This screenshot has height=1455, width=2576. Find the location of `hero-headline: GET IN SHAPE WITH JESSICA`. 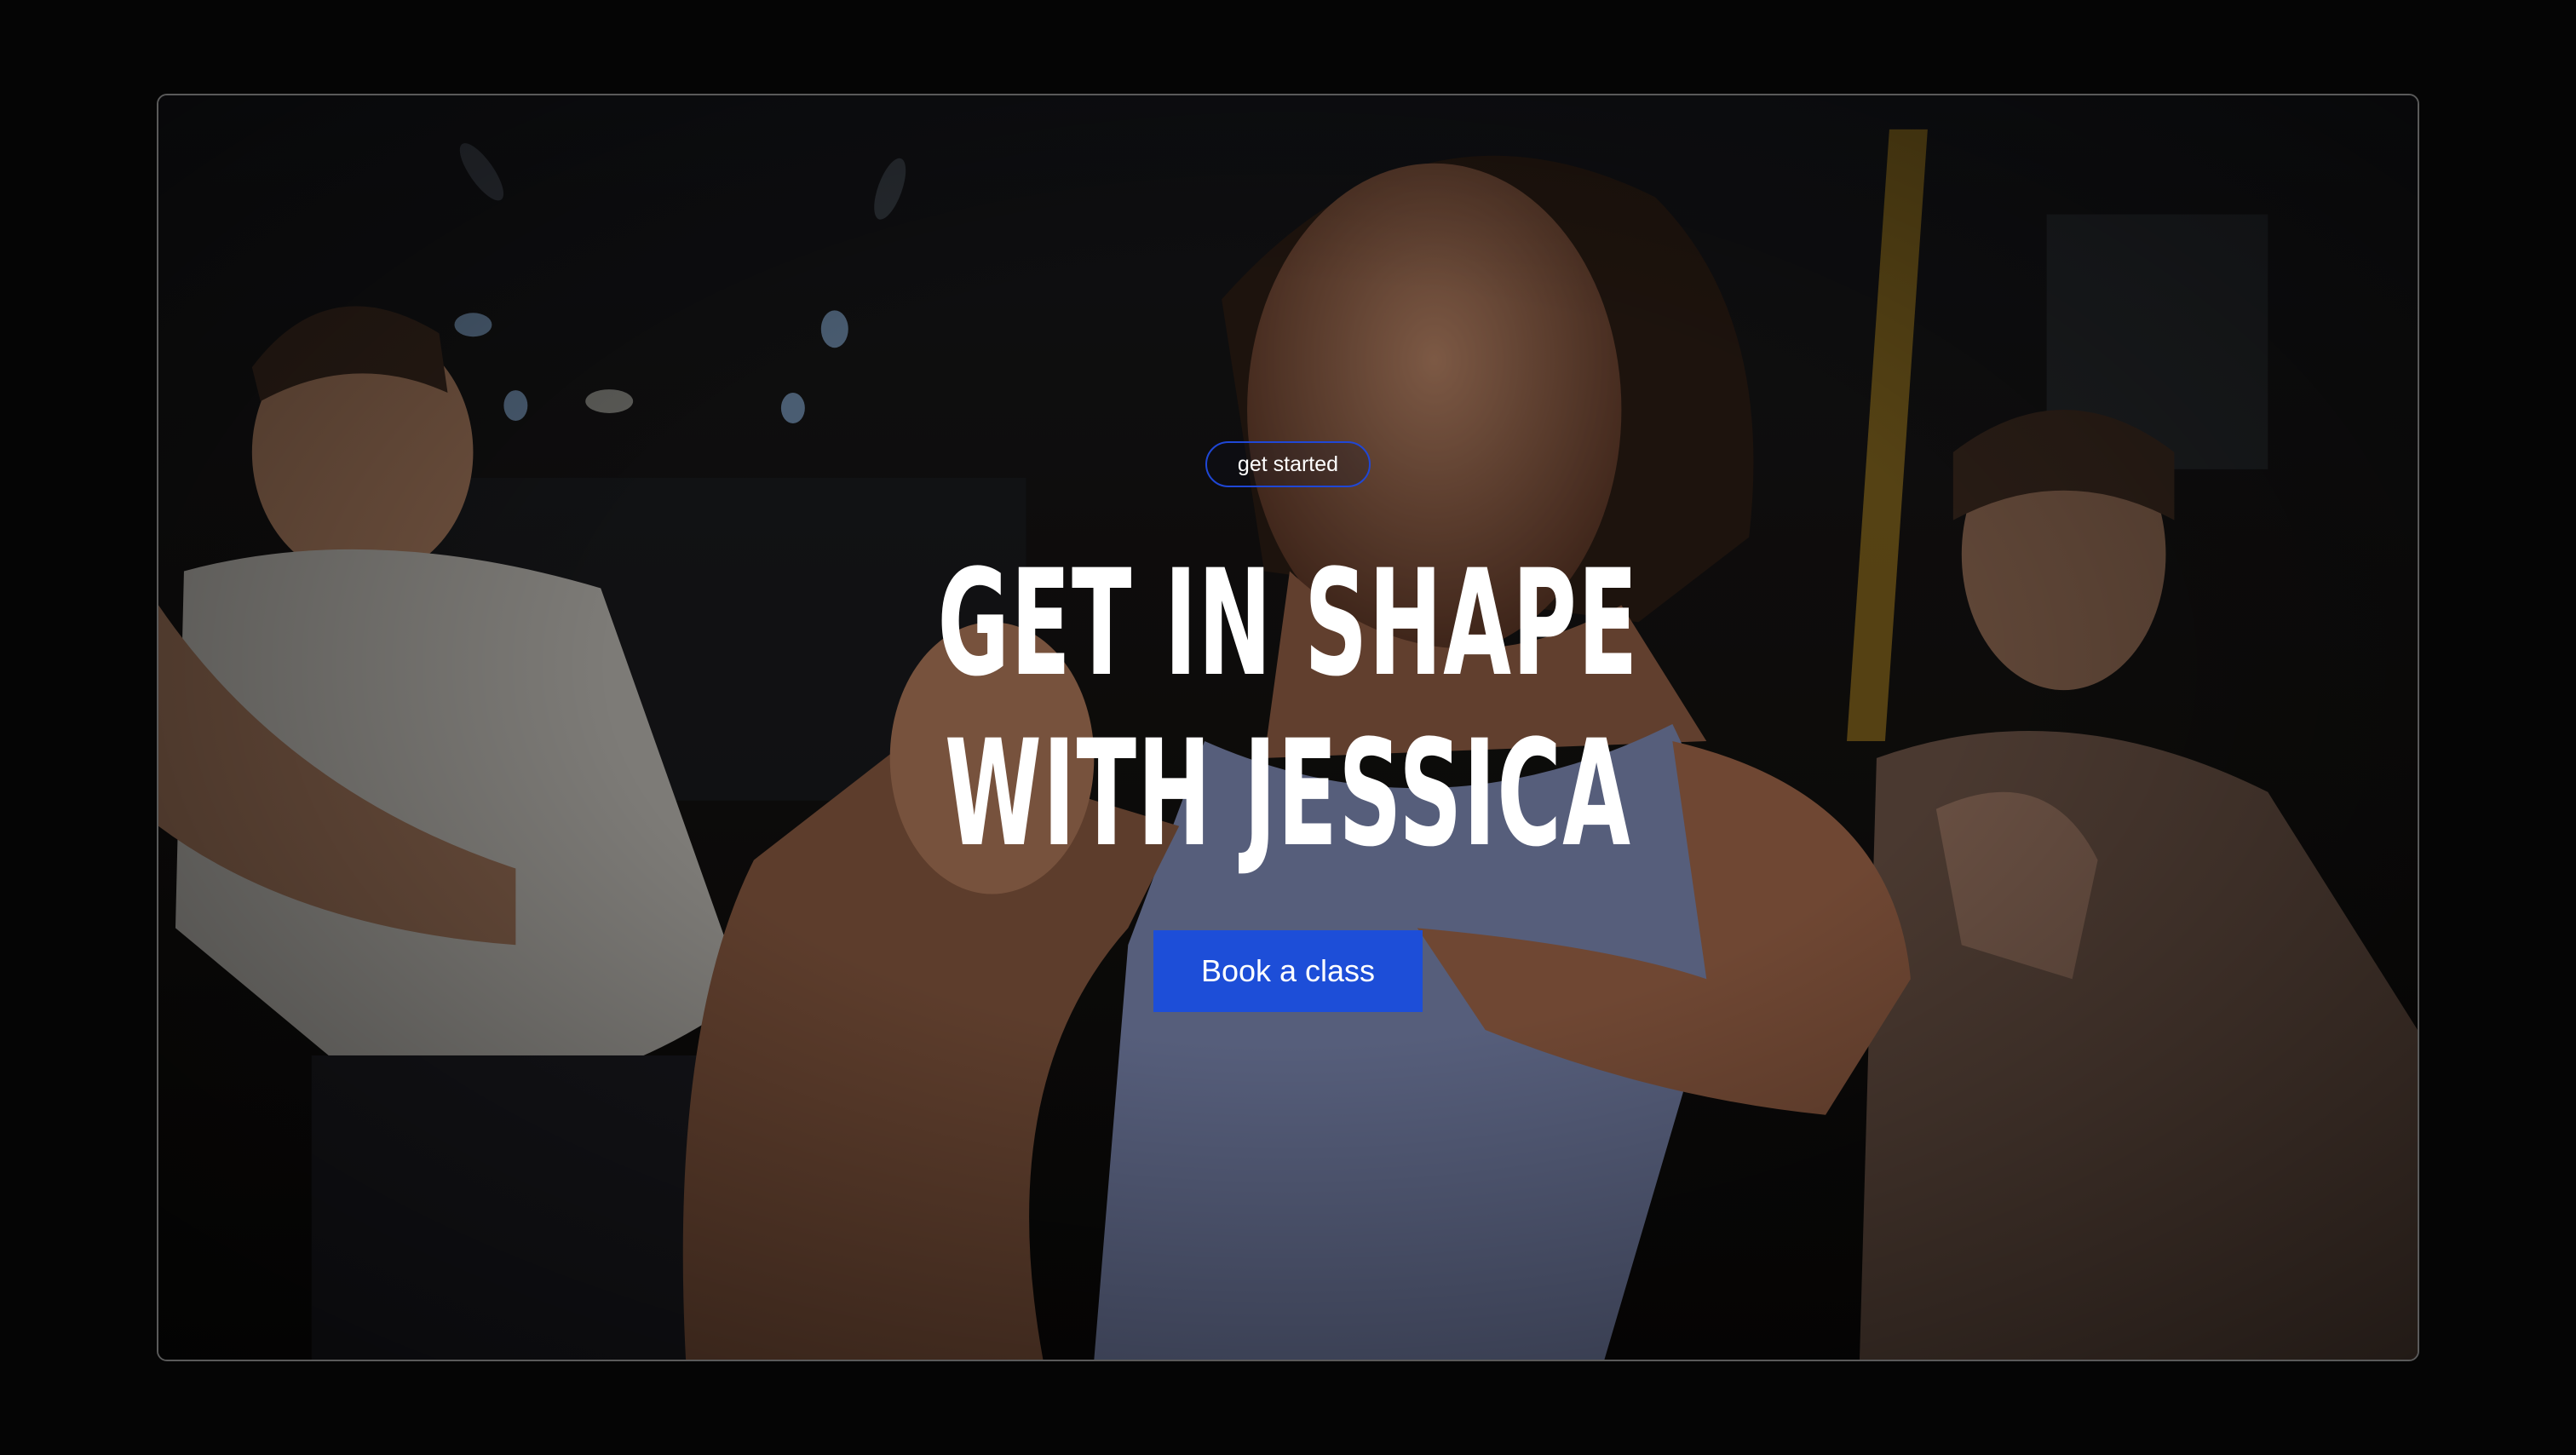

hero-headline: GET IN SHAPE WITH JESSICA is located at coordinates (1287, 708).